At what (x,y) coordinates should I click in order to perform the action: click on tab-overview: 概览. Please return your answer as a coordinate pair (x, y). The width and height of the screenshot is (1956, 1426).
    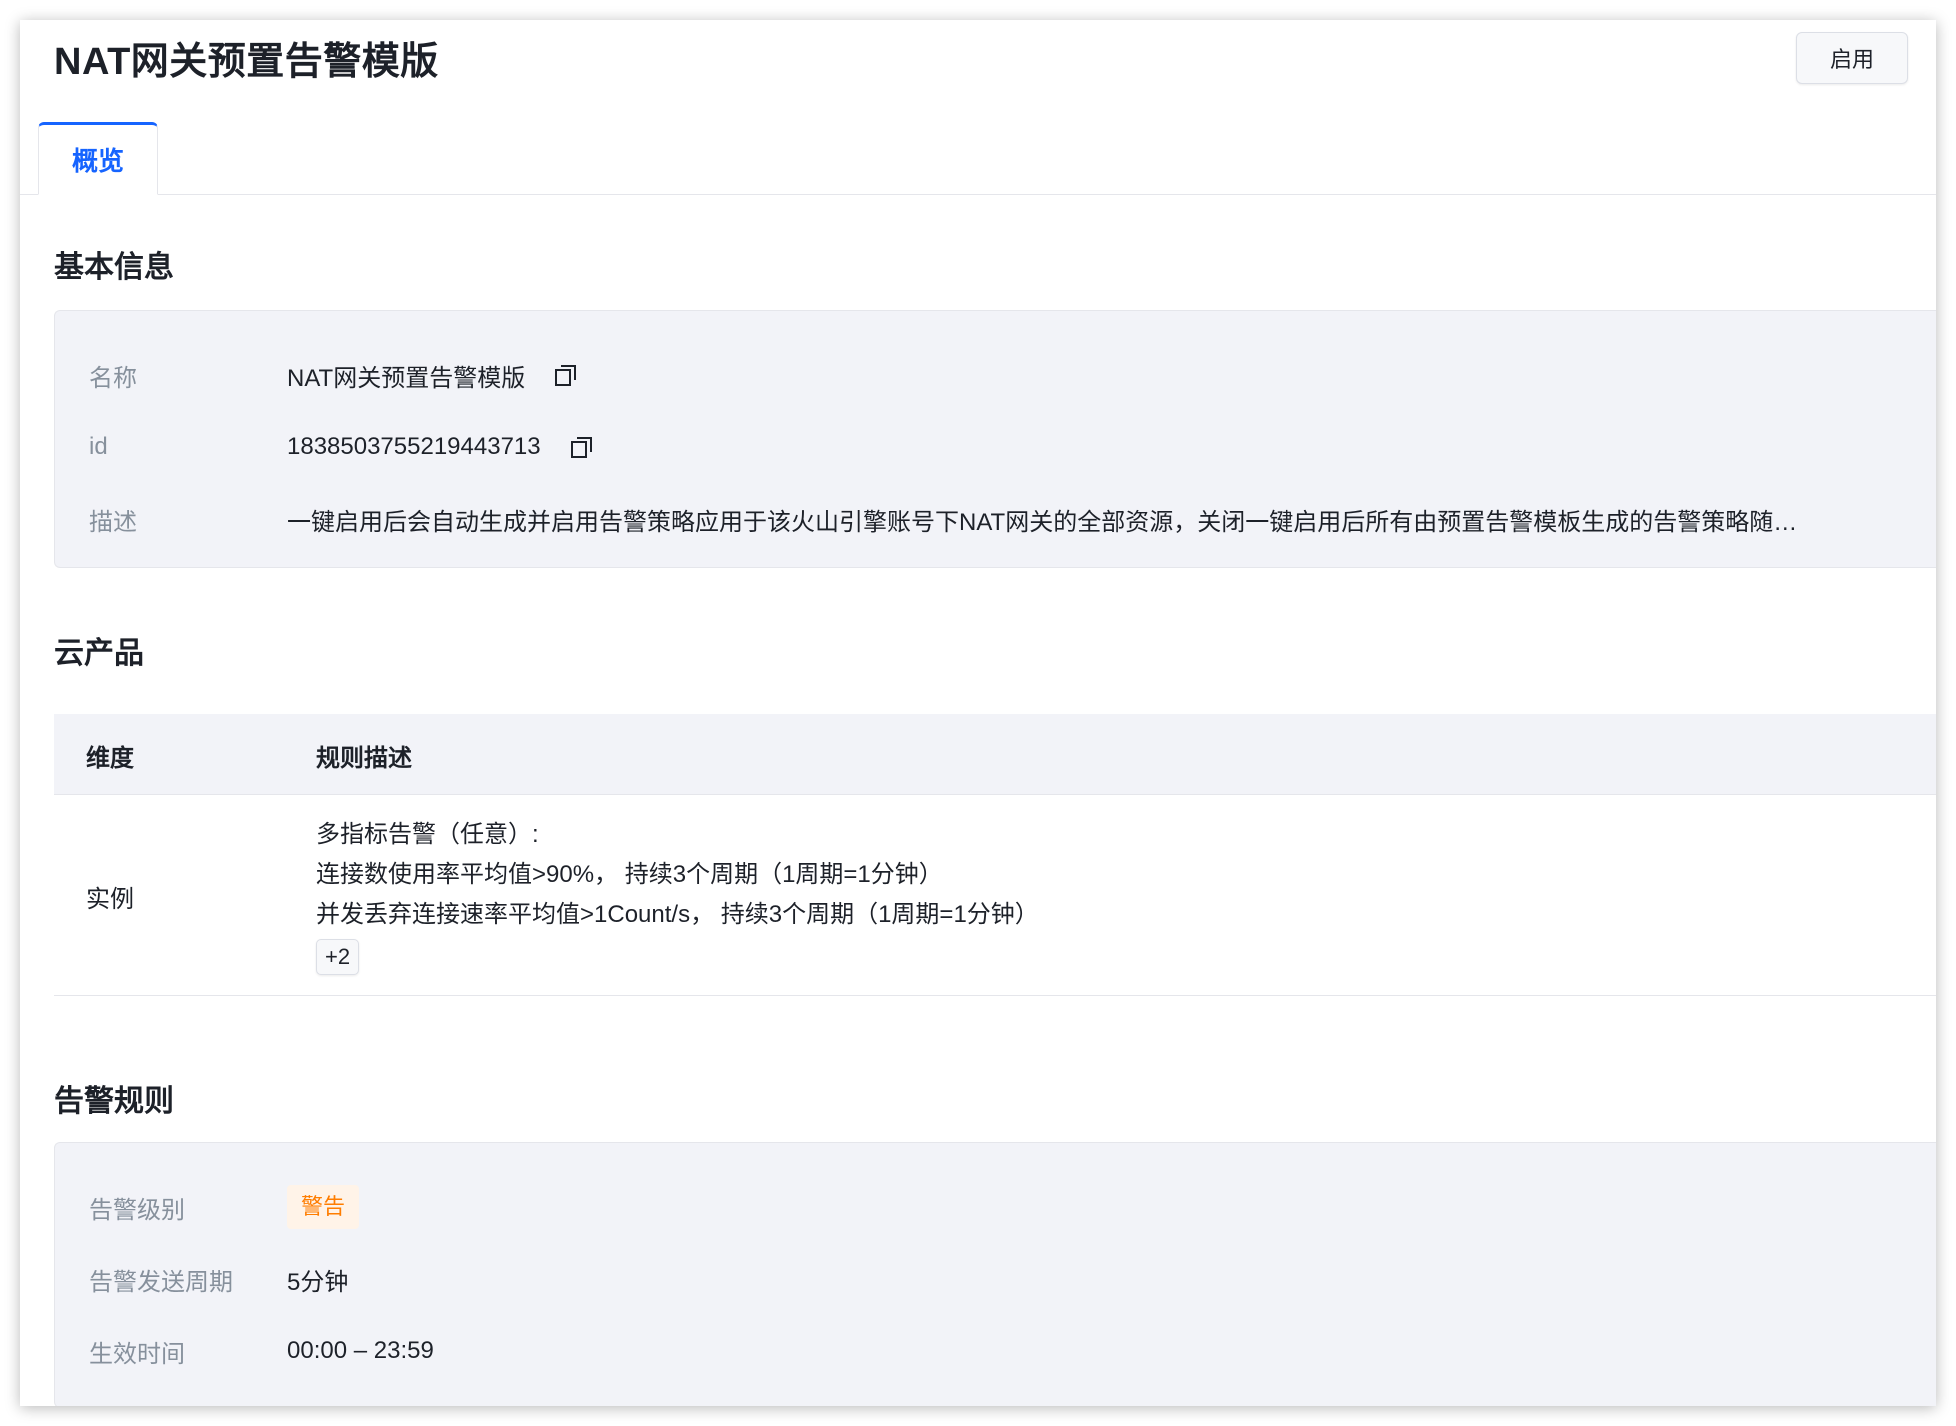
    Looking at the image, I should click on (98, 158).